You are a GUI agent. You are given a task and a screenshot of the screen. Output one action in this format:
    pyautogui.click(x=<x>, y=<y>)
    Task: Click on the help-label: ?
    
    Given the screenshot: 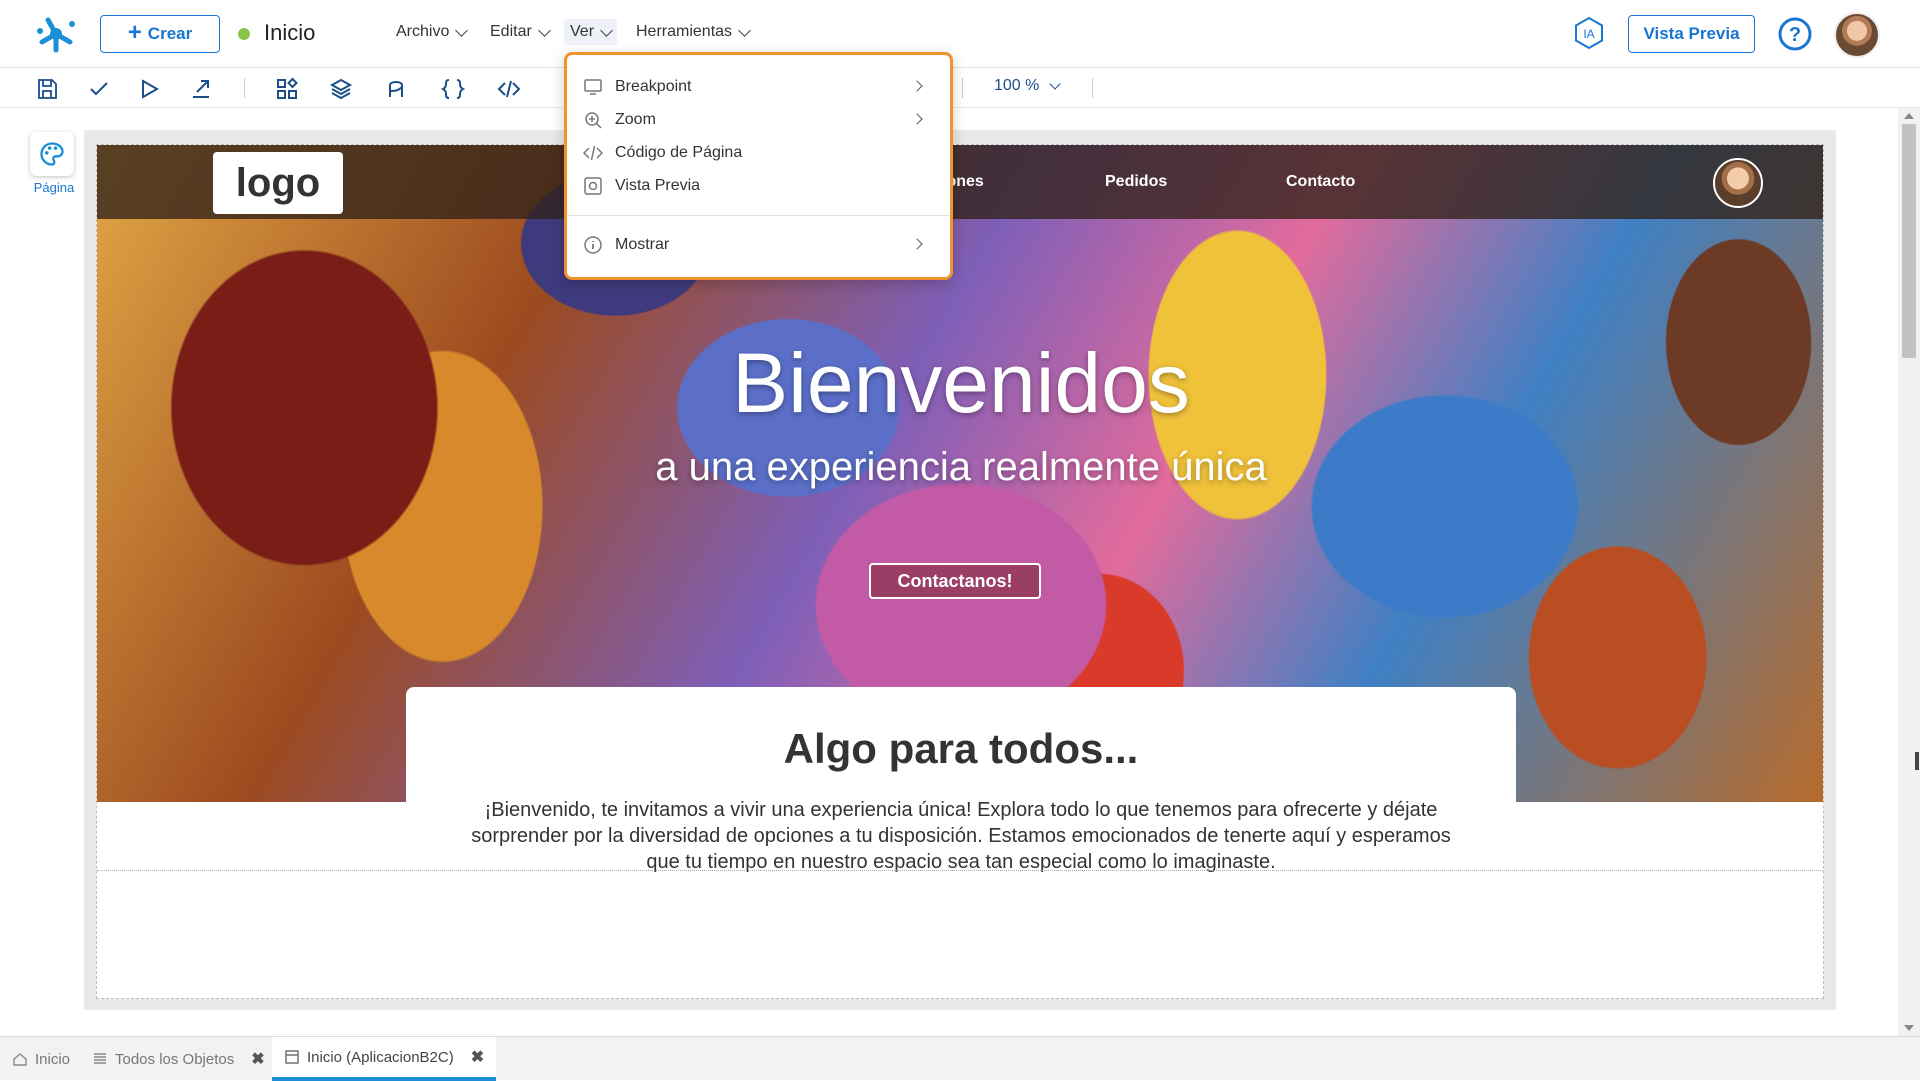 What is the action you would take?
    pyautogui.click(x=1795, y=35)
    